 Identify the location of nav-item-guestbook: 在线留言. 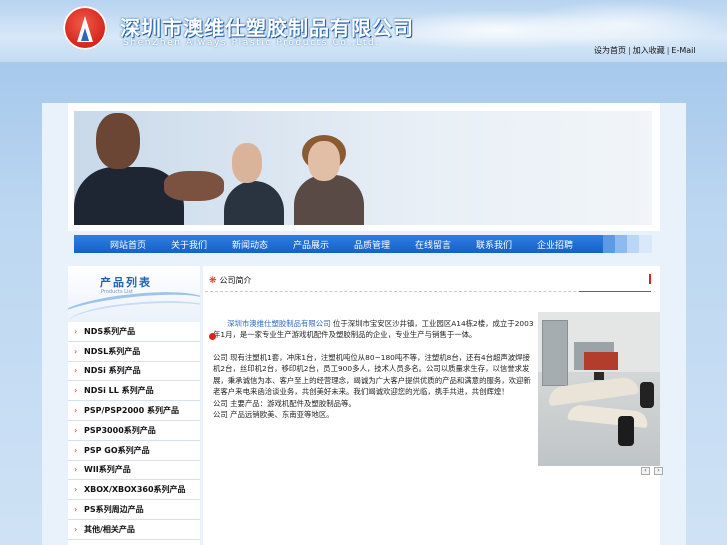
(445, 244).